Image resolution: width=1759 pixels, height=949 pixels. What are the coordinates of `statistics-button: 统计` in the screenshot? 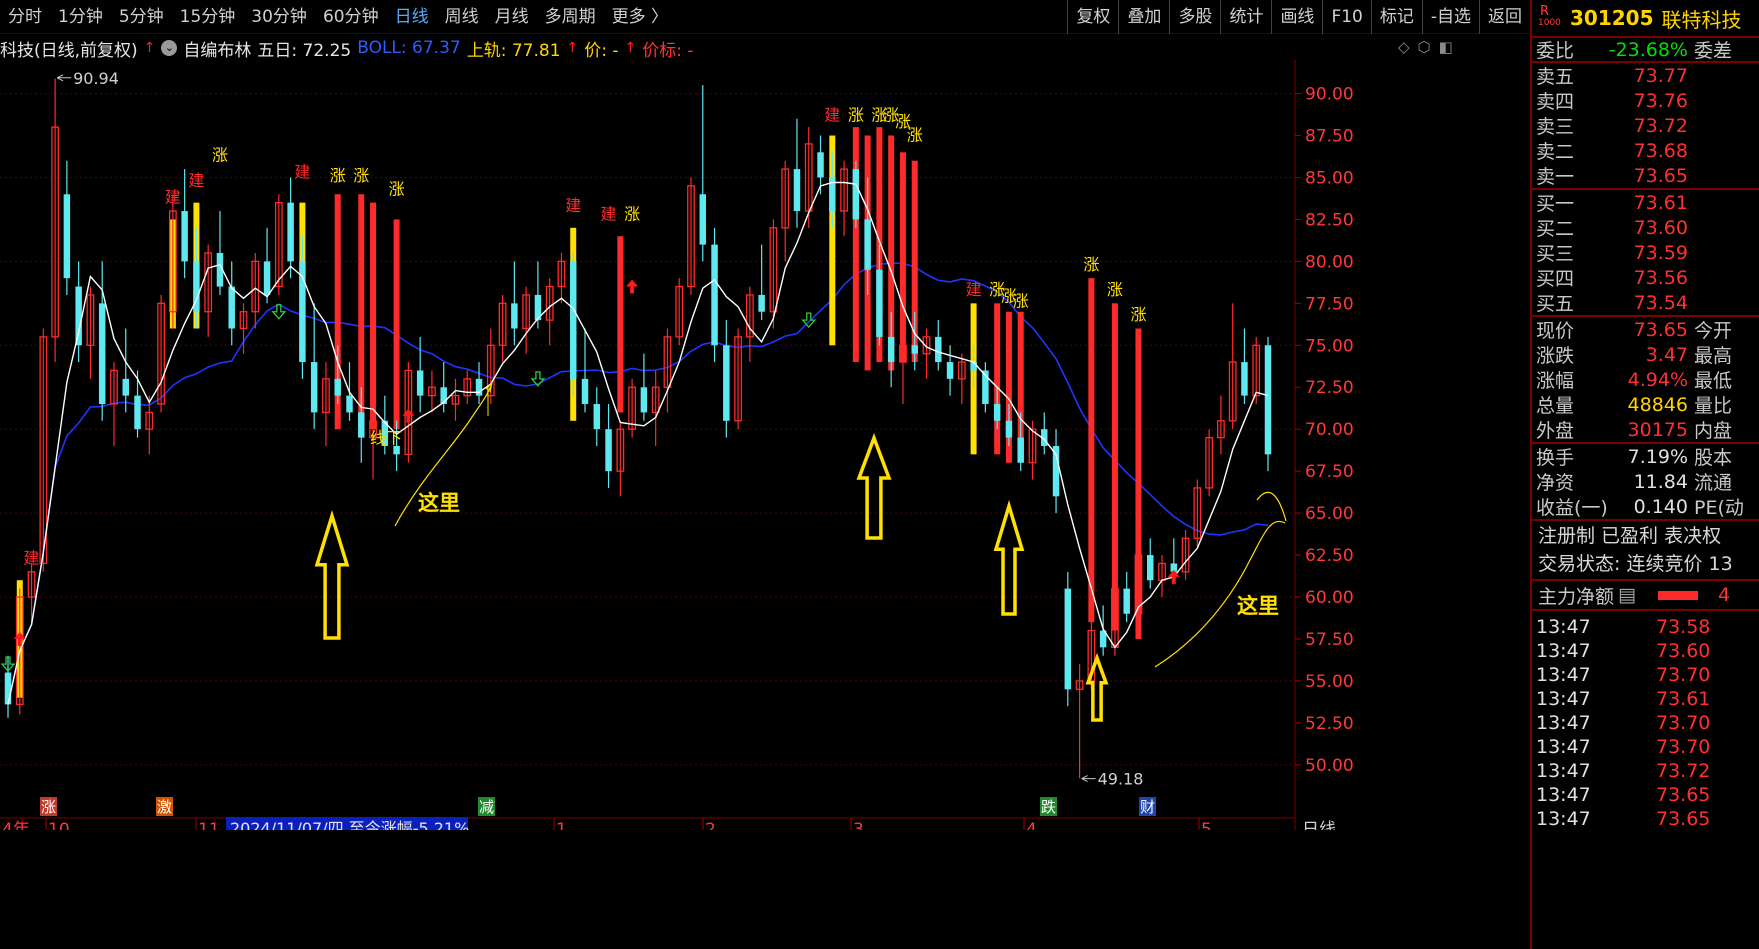 It's located at (1245, 17).